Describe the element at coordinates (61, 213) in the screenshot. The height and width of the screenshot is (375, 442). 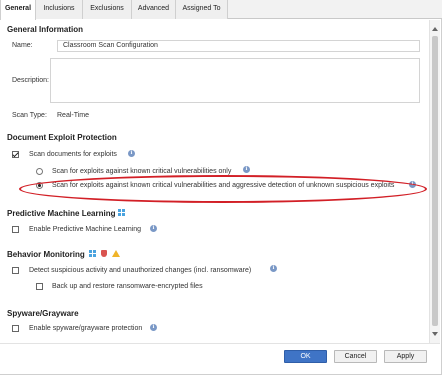
I see `predictive-ml-heading: Predictive Machine Learning` at that location.